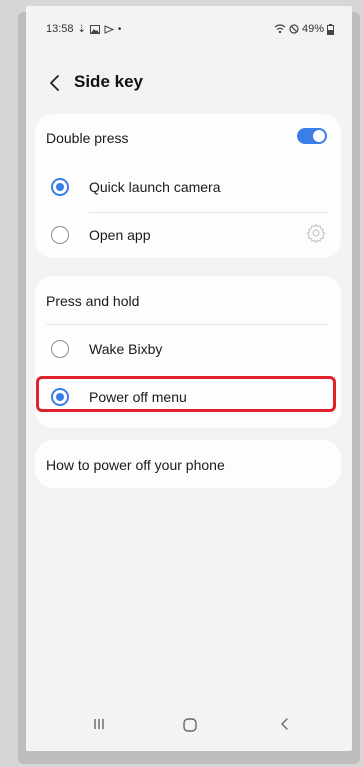 Image resolution: width=363 pixels, height=767 pixels. What do you see at coordinates (60, 29) in the screenshot?
I see `status-time: 13:58` at bounding box center [60, 29].